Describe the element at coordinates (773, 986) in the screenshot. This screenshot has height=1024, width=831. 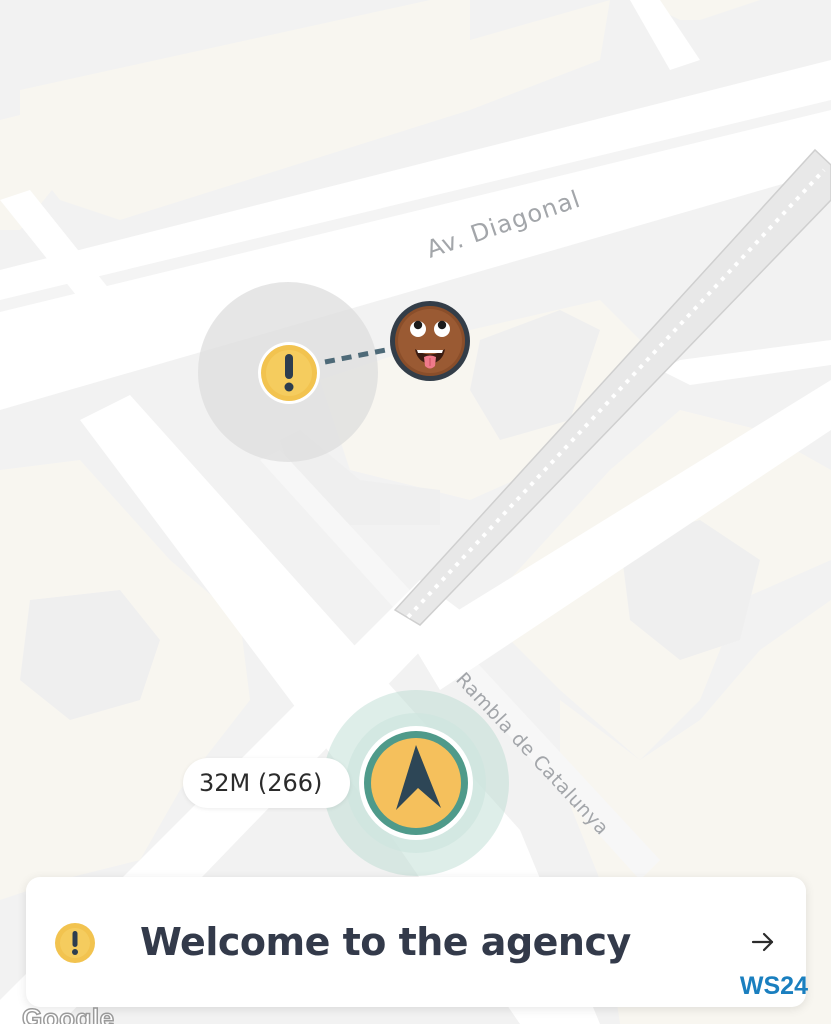
I see `ws24-badge: WS24` at that location.